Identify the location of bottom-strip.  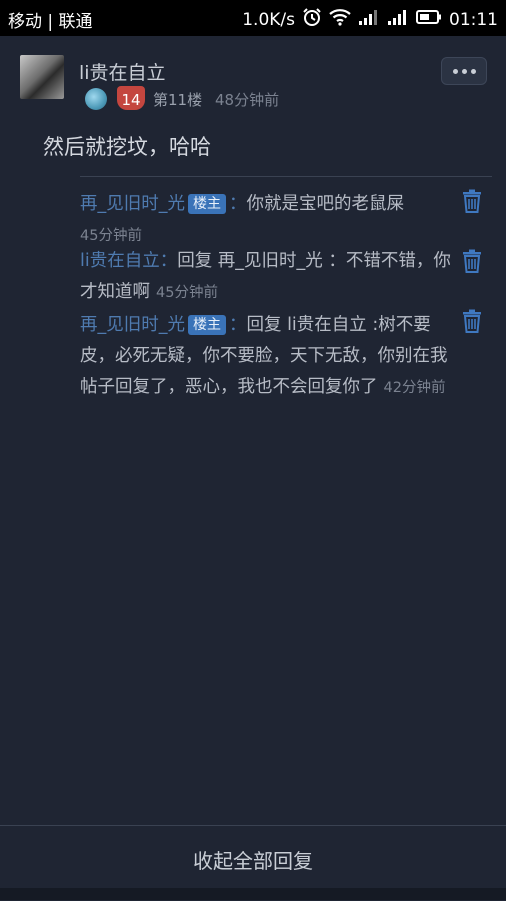
(253, 894).